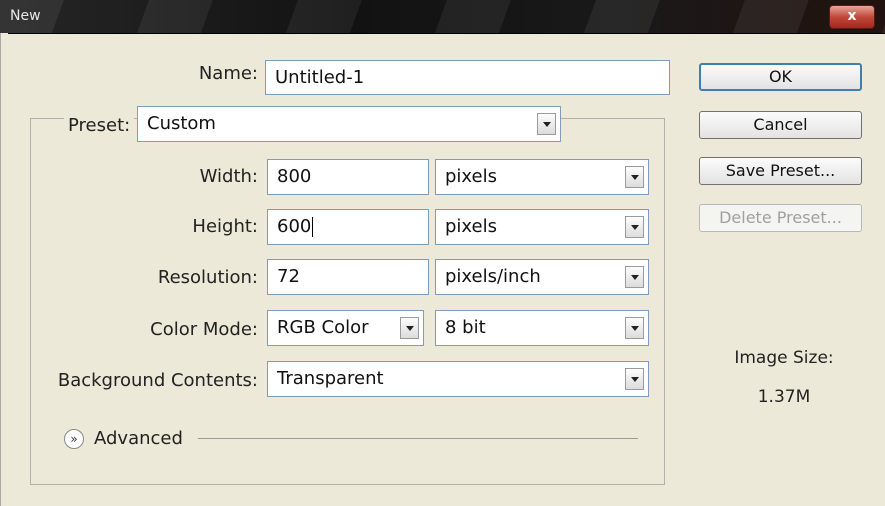 The image size is (885, 506). Describe the element at coordinates (458, 379) in the screenshot. I see `background-select: Transparent` at that location.